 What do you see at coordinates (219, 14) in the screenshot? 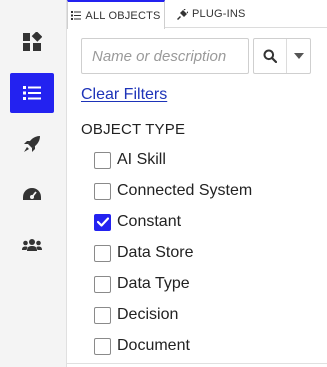
I see `tab-label: PLUG-INS` at bounding box center [219, 14].